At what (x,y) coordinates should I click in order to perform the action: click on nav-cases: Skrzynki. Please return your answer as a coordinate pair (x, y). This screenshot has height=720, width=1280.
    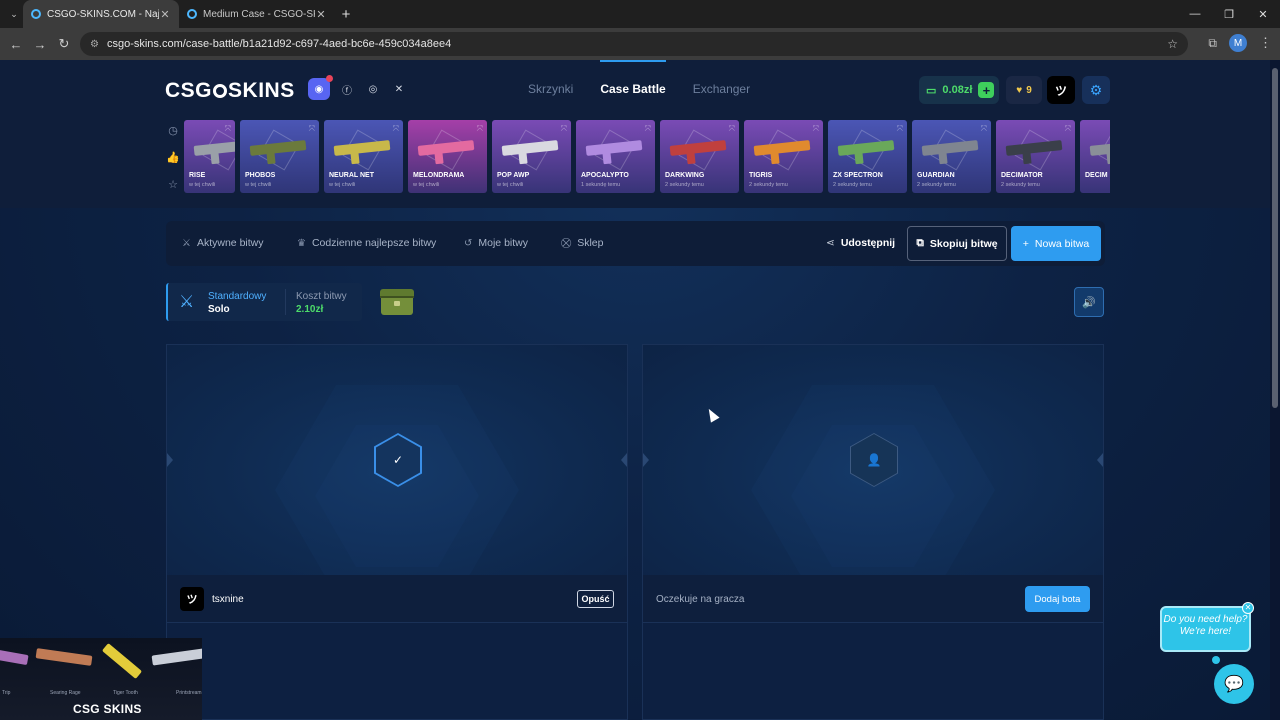
    Looking at the image, I should click on (550, 89).